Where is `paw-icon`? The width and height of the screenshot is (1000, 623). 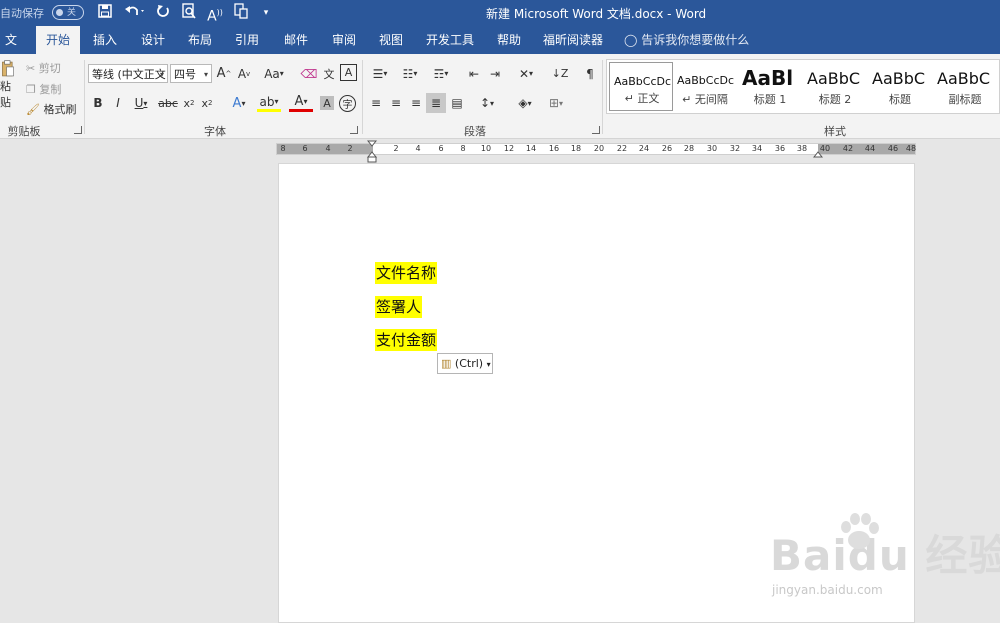
paw-icon is located at coordinates (860, 531).